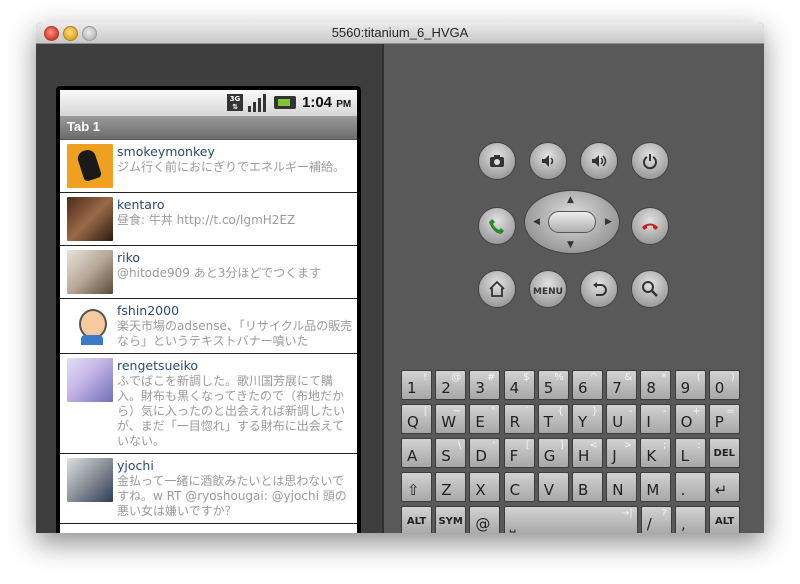 The width and height of the screenshot is (800, 584). Describe the element at coordinates (553, 419) in the screenshot. I see `key-row2-4: T{` at that location.